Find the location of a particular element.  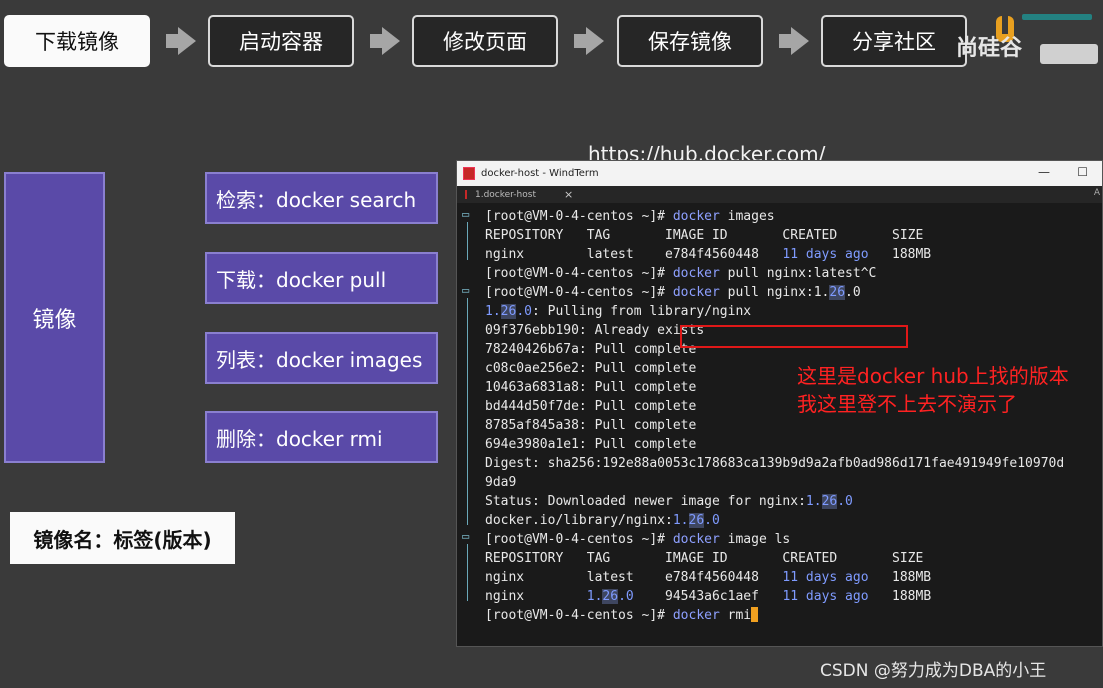

terminal-line: 78240426b67a: Pull complete is located at coordinates (591, 349).